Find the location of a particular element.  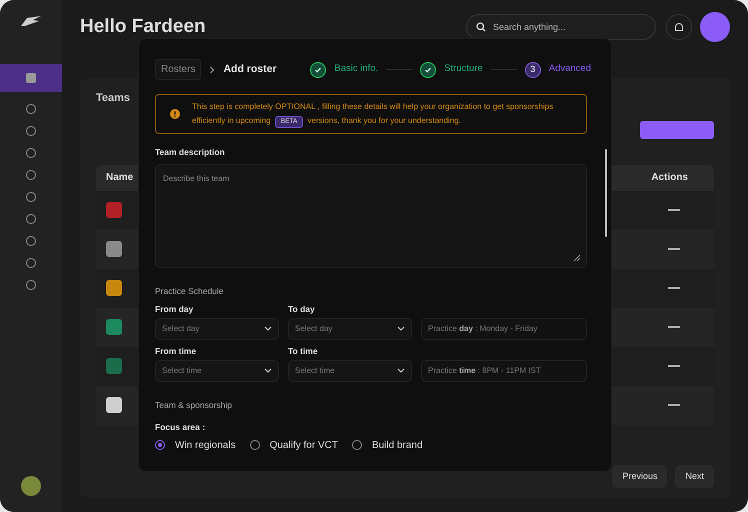

panel-title: Teams is located at coordinates (113, 98).